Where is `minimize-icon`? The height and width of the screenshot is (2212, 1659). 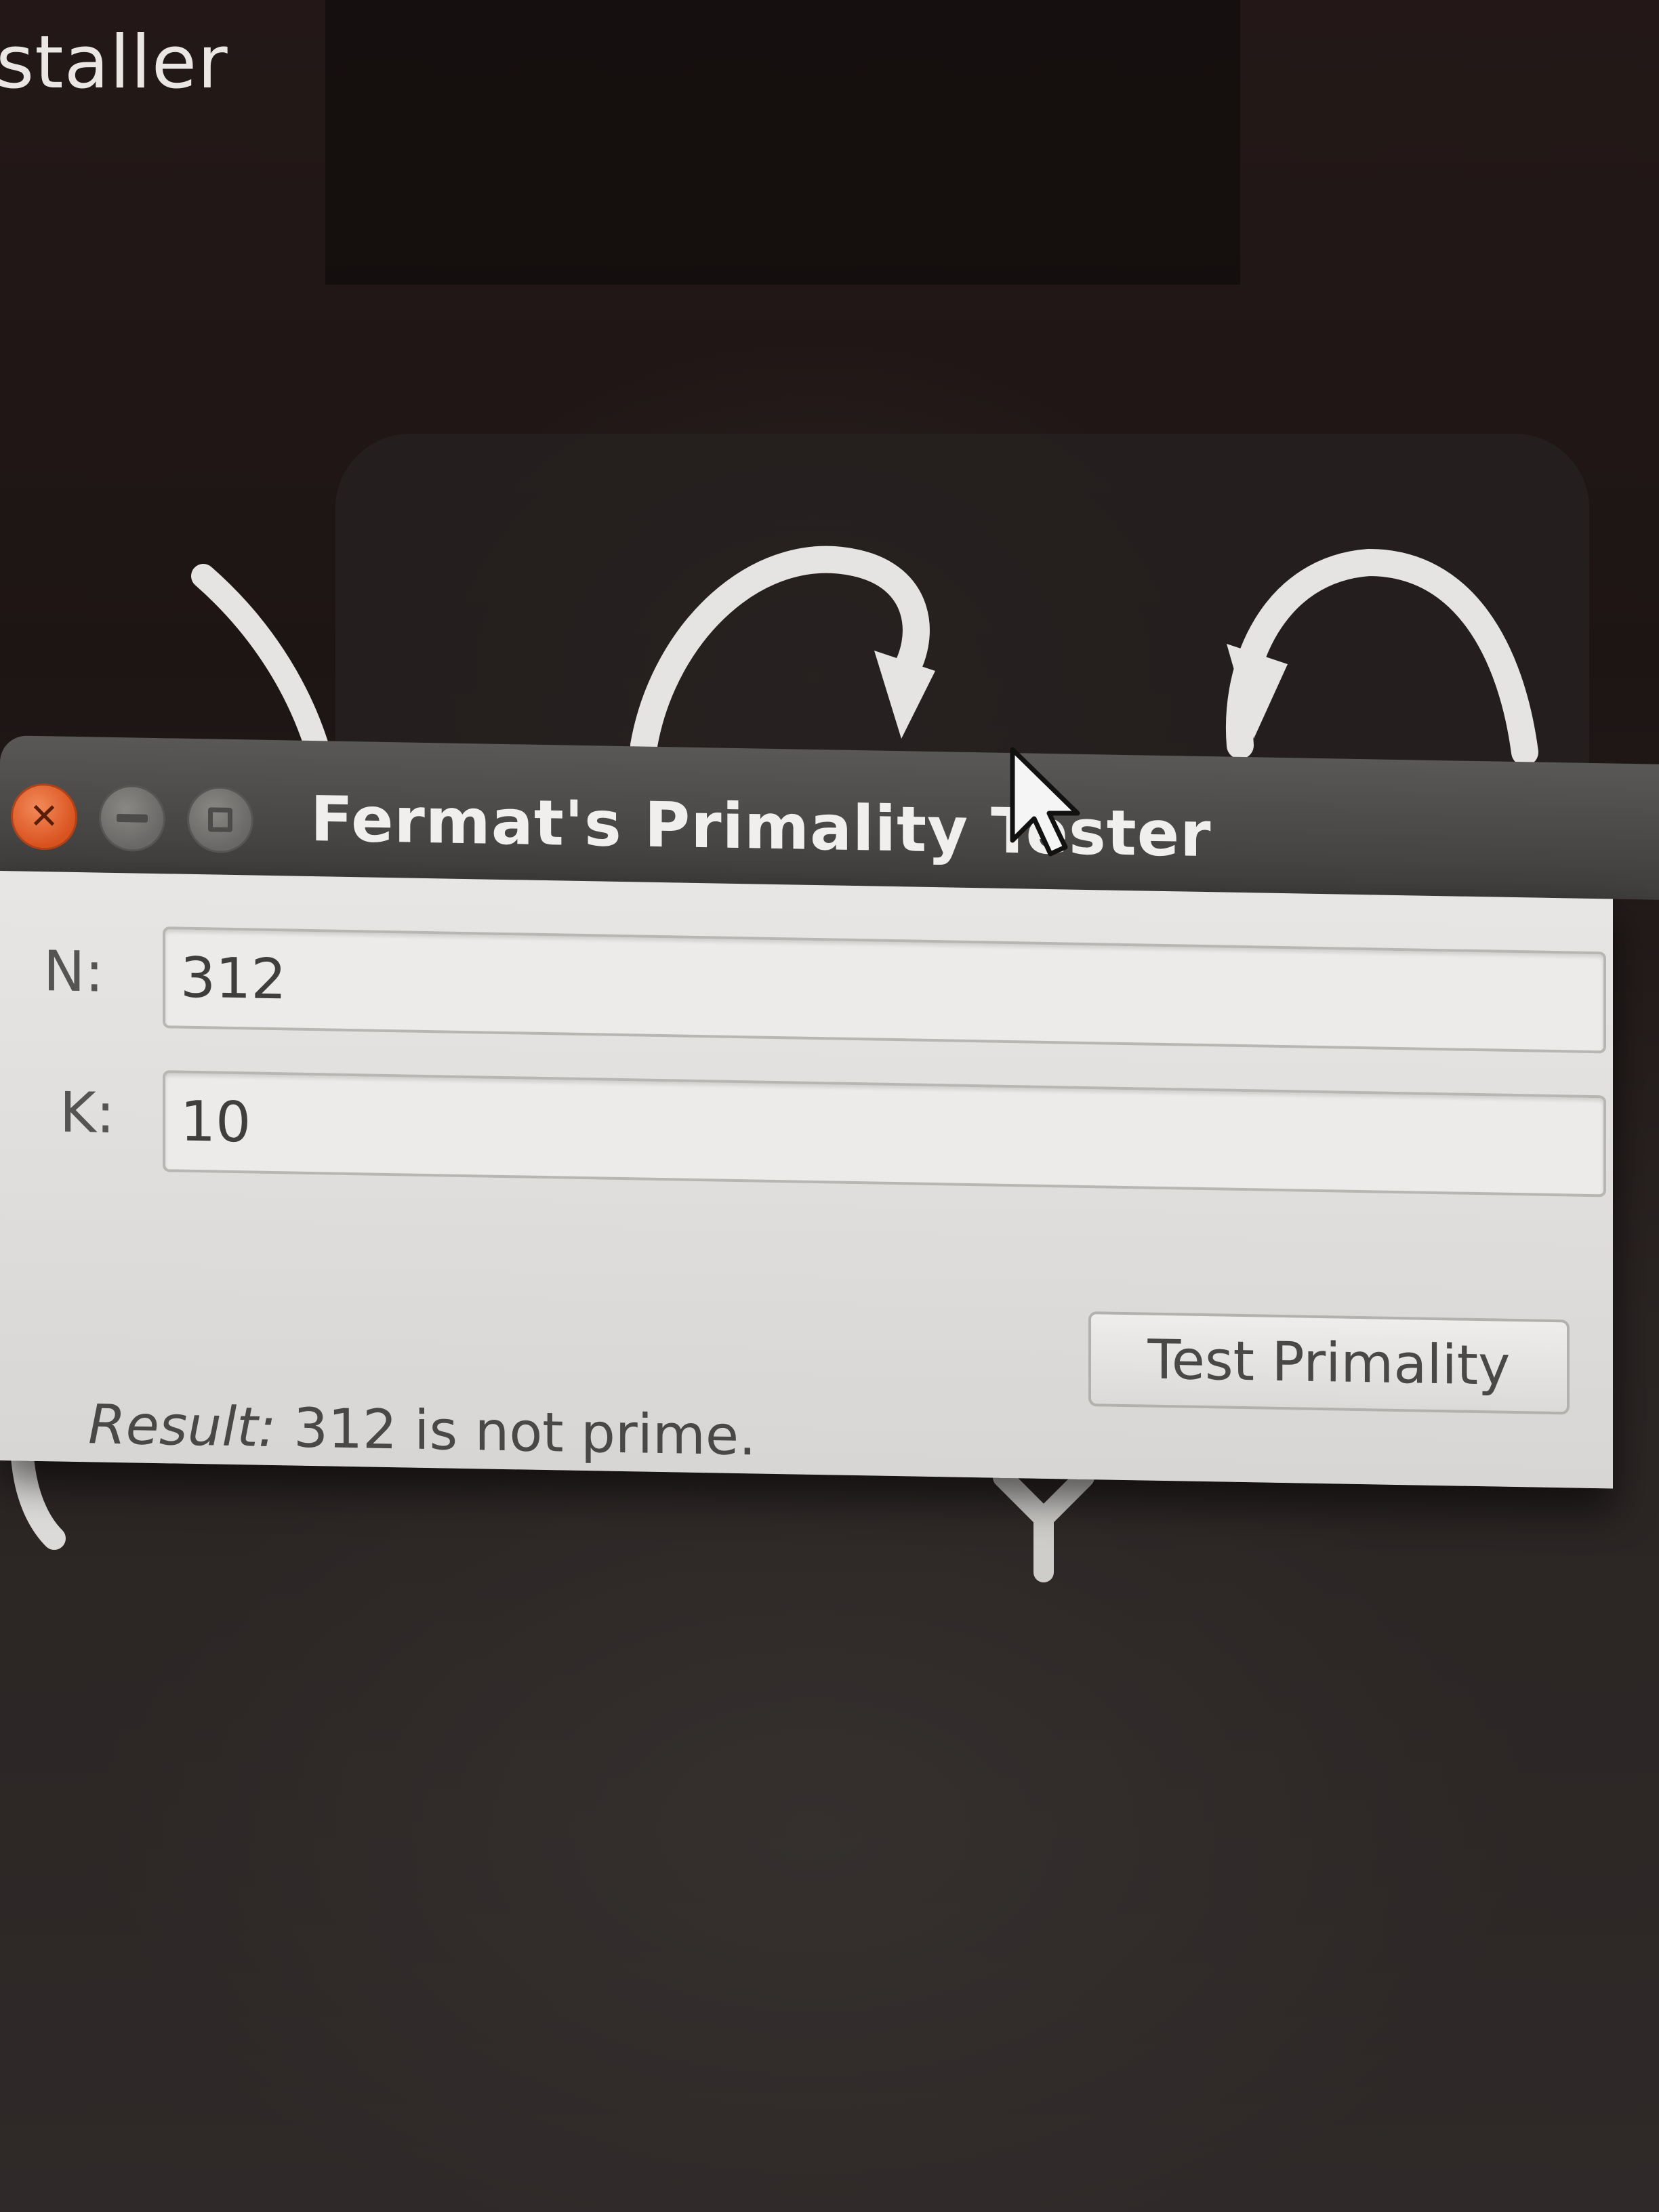
minimize-icon is located at coordinates (132, 818).